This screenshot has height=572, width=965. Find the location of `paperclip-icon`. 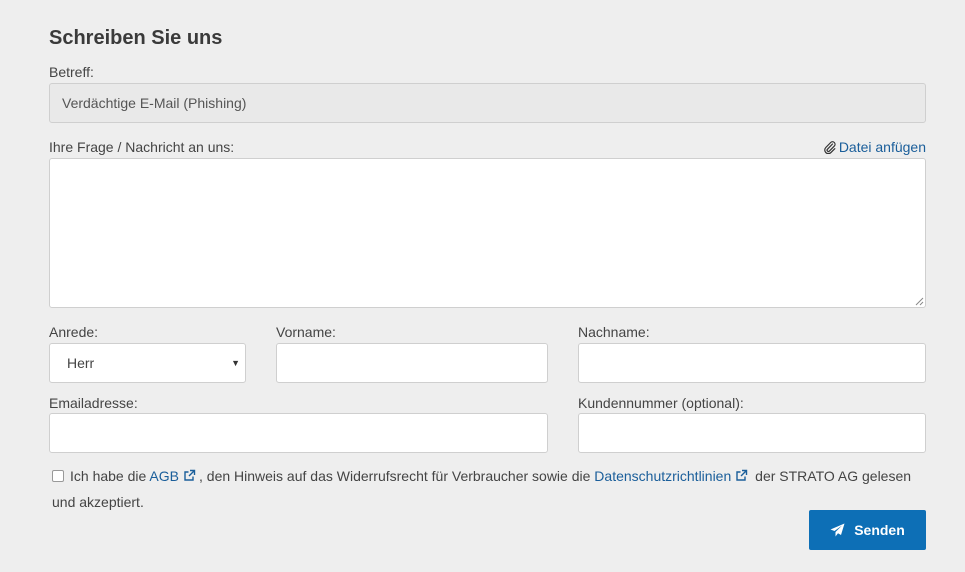

paperclip-icon is located at coordinates (829, 147).